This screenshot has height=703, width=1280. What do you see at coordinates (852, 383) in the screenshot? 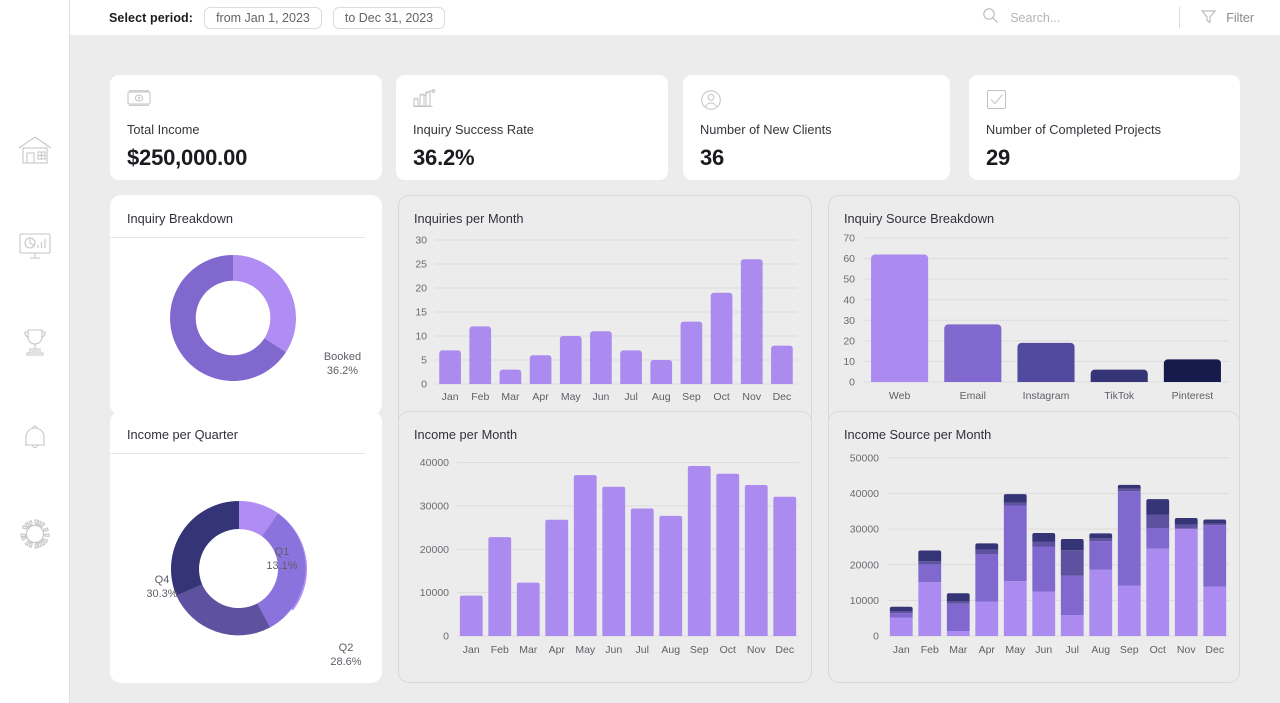
I see `y-axis-tick: 0` at bounding box center [852, 383].